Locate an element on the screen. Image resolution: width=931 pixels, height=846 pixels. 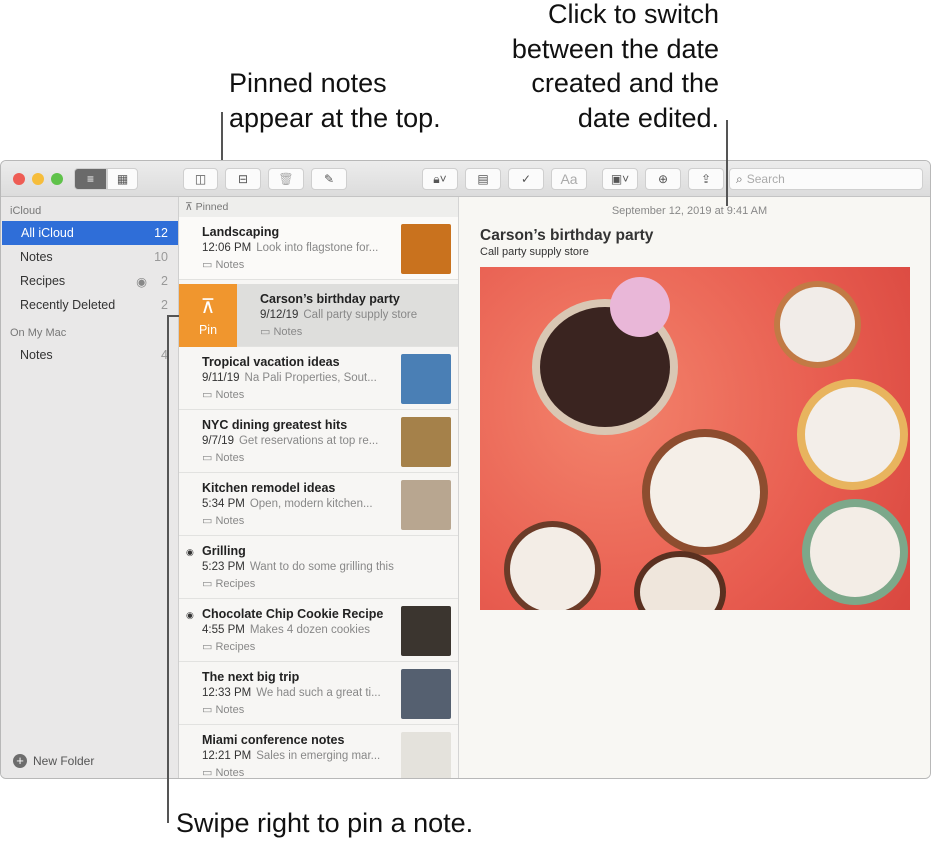
callout-swipe: Swipe right to pin a note. is located at coordinates (325, 823).